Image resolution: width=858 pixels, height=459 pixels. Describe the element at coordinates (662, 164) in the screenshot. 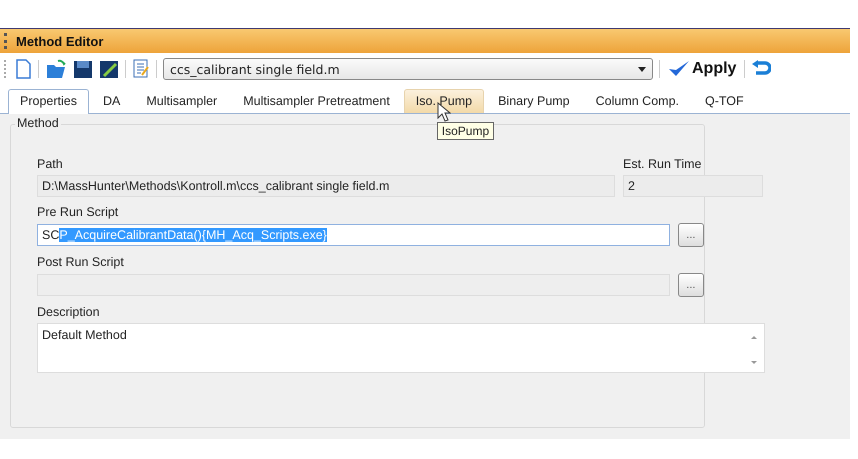

I see `field-label: Est. Run Time` at that location.